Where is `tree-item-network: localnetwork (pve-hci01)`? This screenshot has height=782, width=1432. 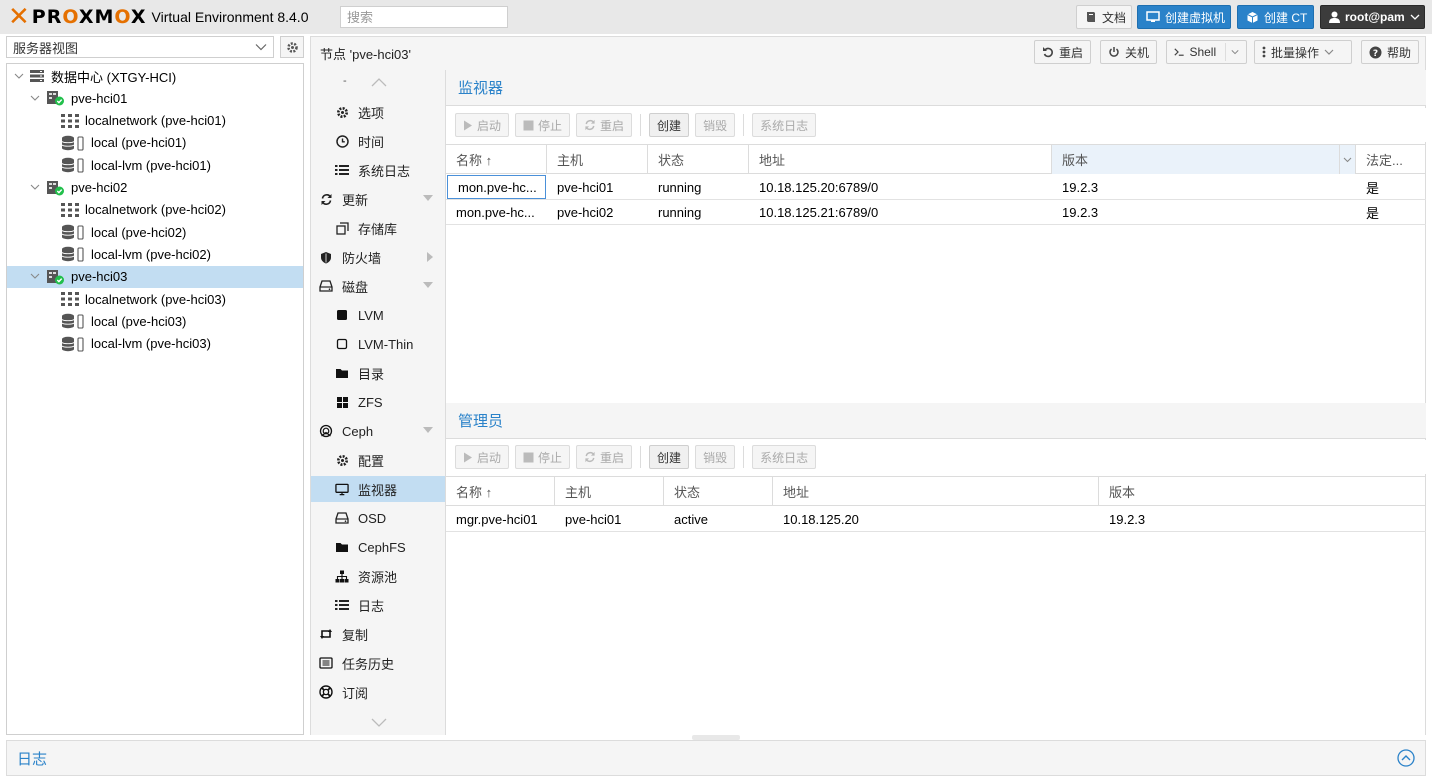
tree-item-network: localnetwork (pve-hci01) is located at coordinates (155, 121).